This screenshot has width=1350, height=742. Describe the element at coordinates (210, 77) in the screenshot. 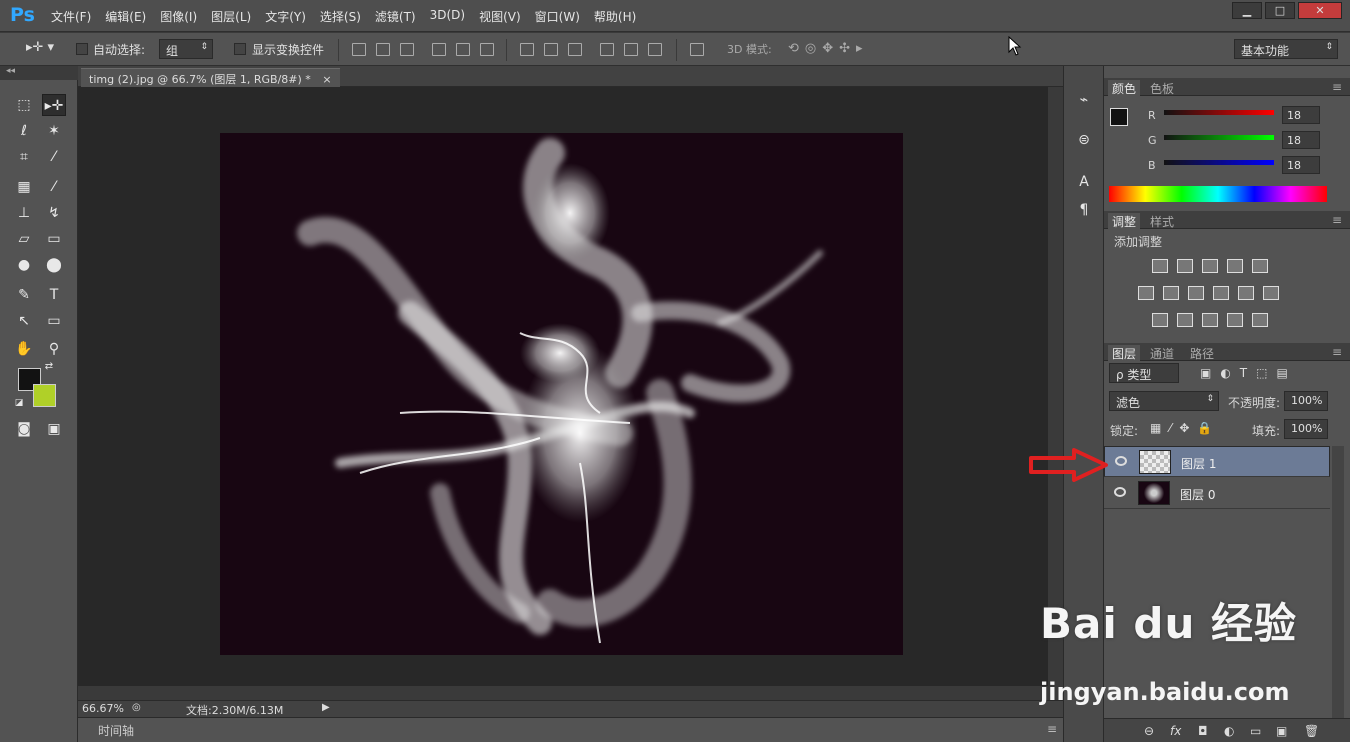

I see `document-tab: timg (2).jpg @ 66.7% (图层 1, RGB/8#) * ×` at that location.